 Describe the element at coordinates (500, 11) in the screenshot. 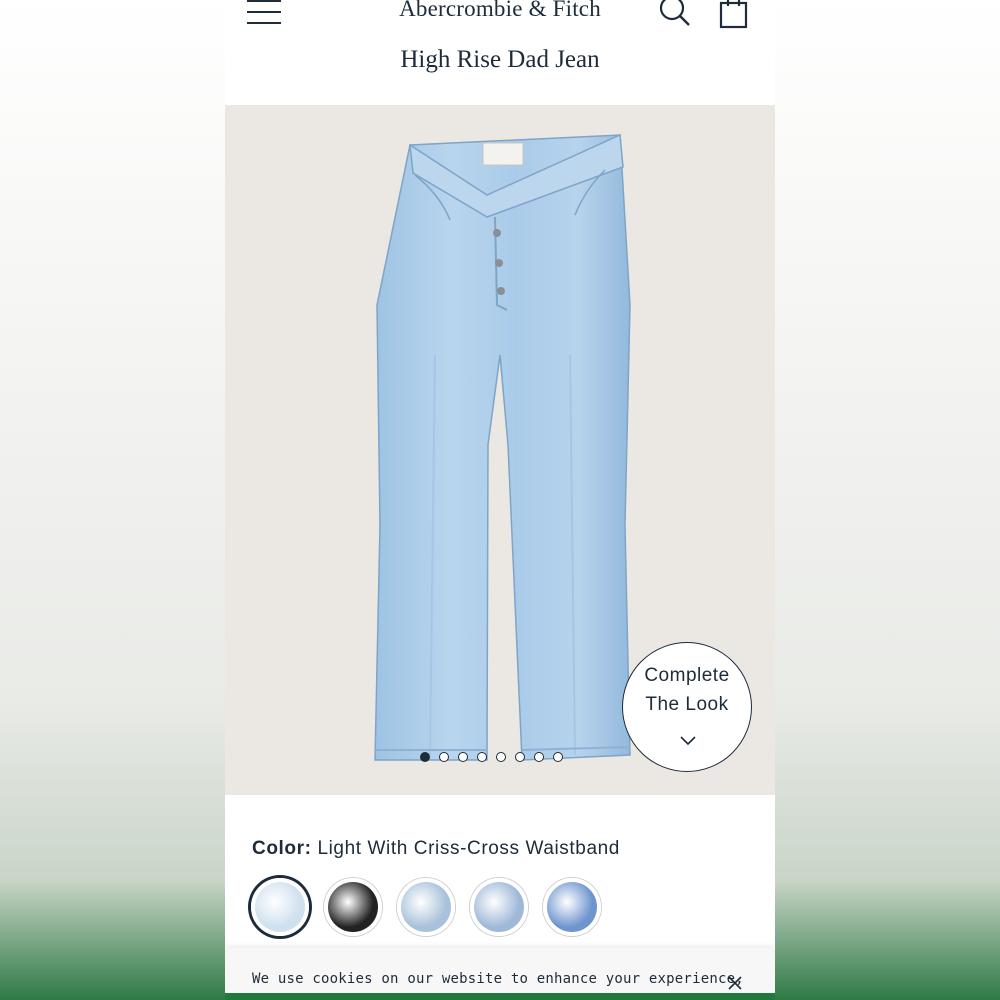

I see `brand-logo: Abercrombie & Fitch` at that location.